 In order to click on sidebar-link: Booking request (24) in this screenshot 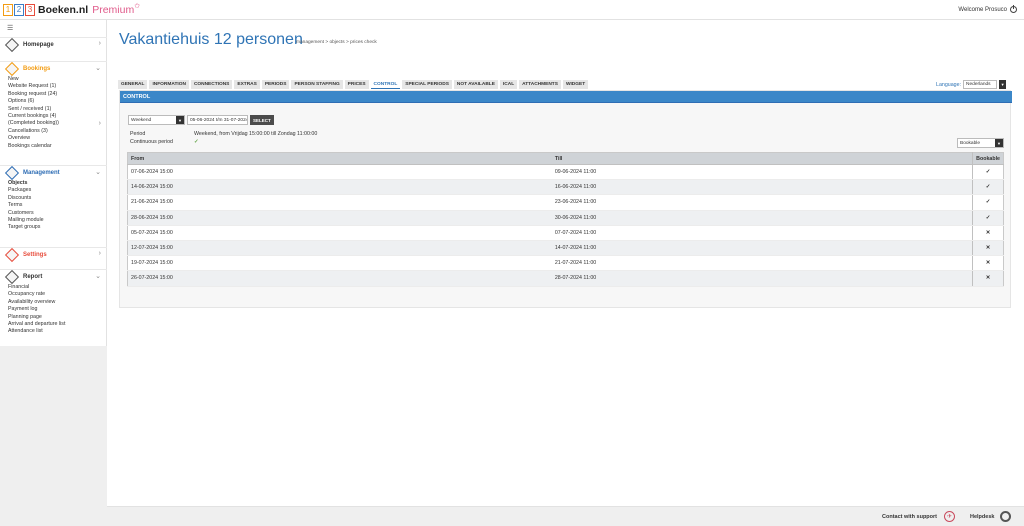, I will do `click(57, 94)`.